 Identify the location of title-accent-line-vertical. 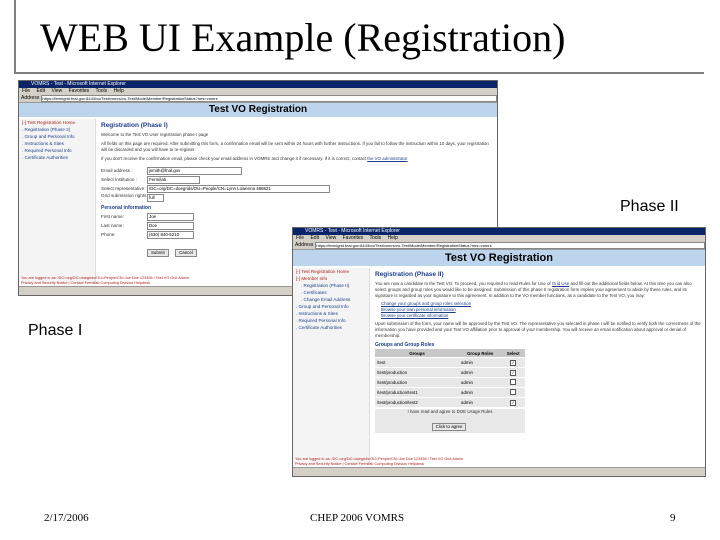
(15, 37).